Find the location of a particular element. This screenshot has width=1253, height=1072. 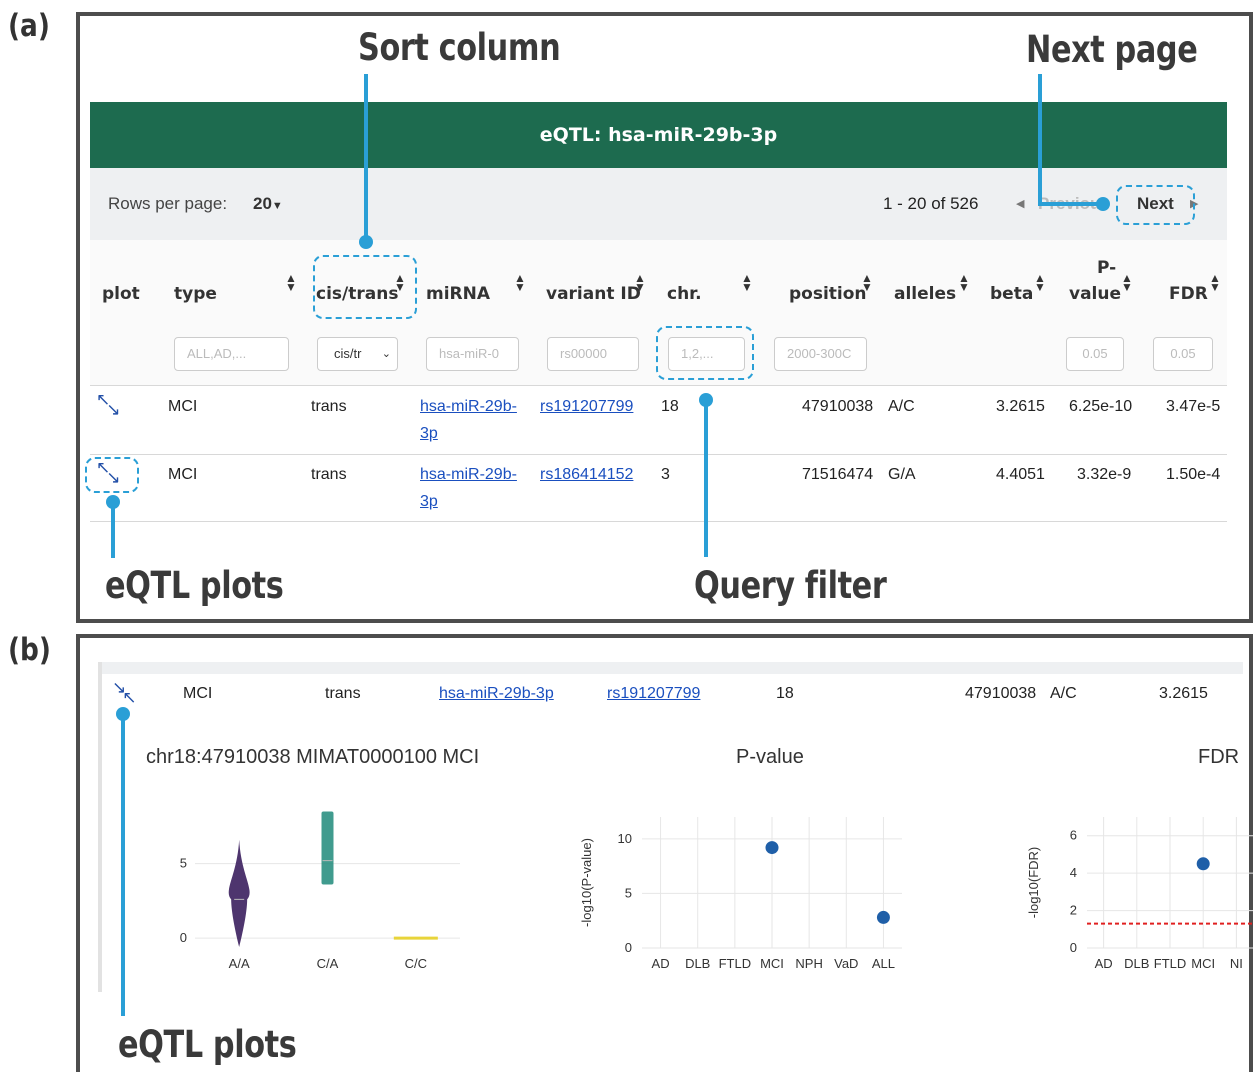

variant-link: rs186414152 is located at coordinates (586, 475).